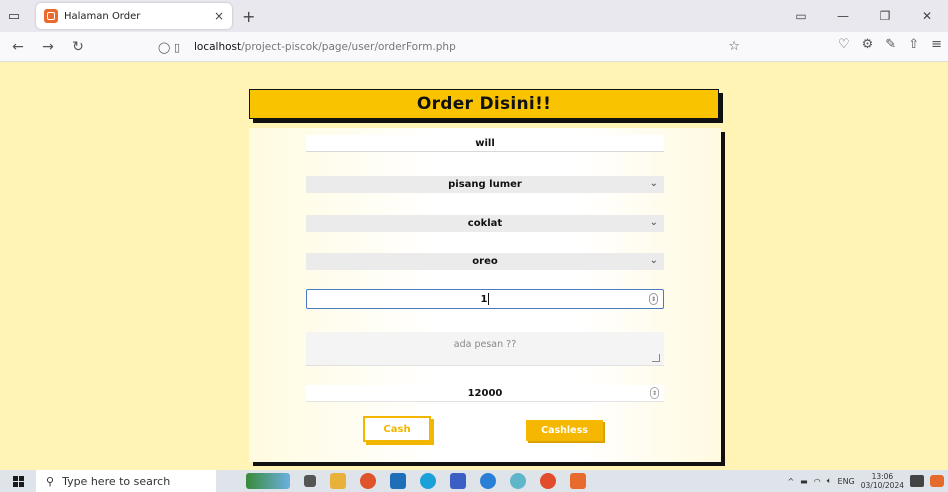 The height and width of the screenshot is (492, 948). Describe the element at coordinates (116, 481) in the screenshot. I see `search-placeholder: Type here to search` at that location.